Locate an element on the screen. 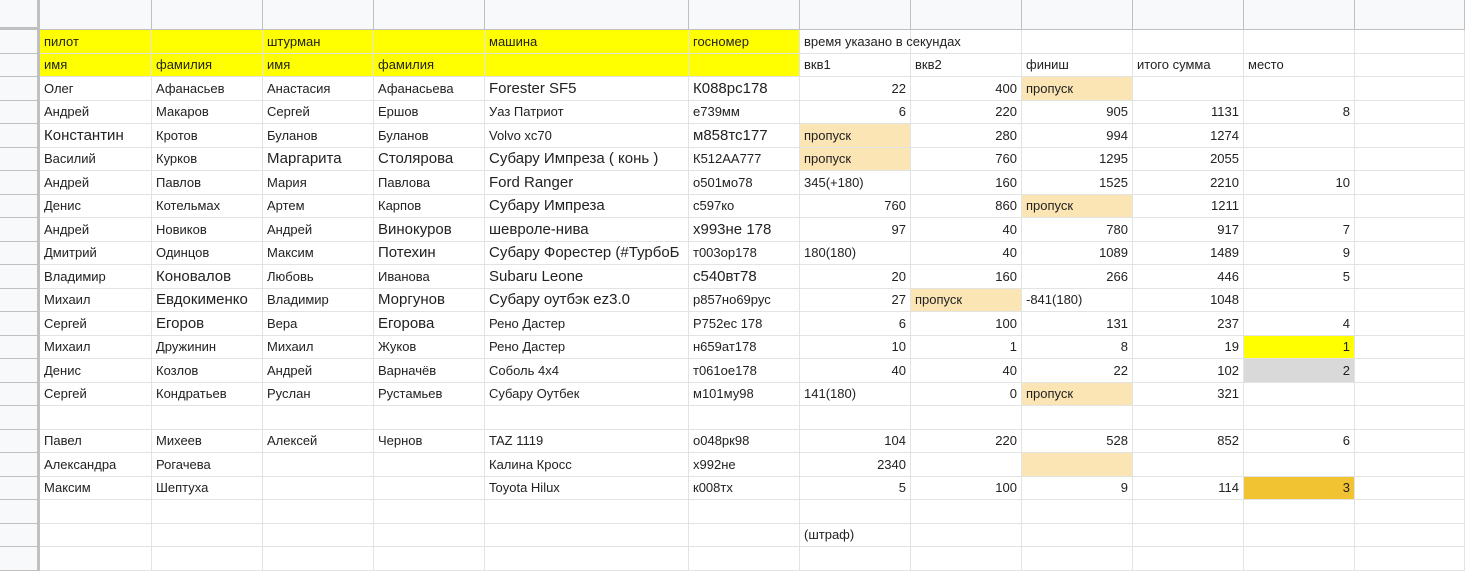  cell-i6: 1295 is located at coordinates (1077, 159).